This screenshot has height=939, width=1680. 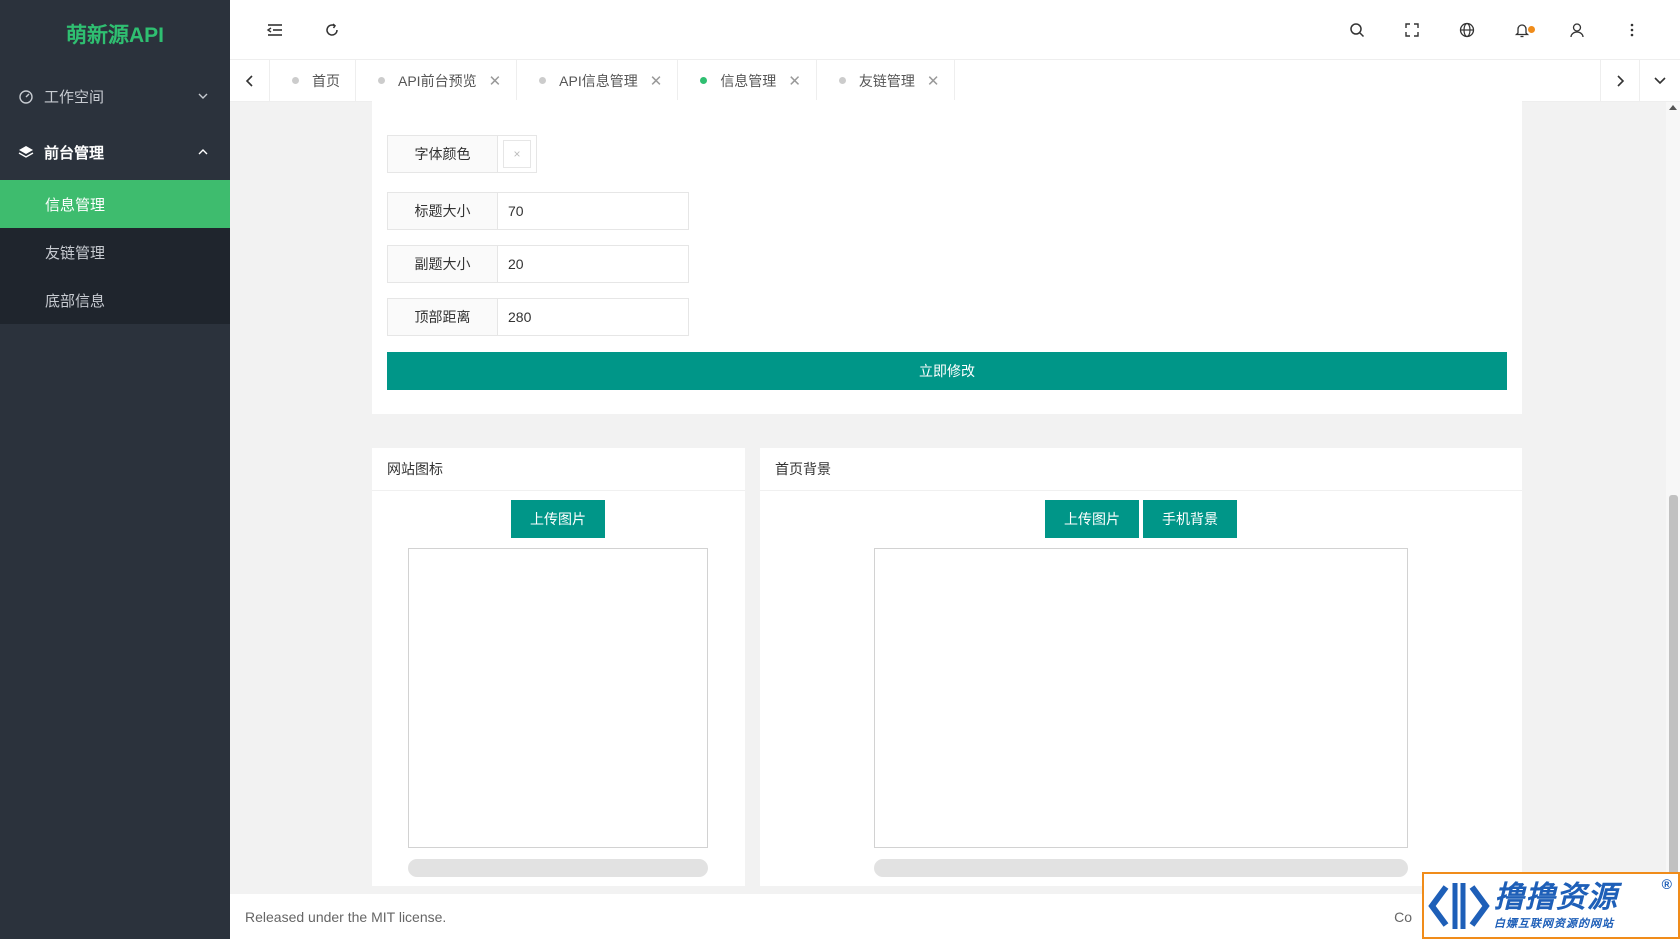 I want to click on top-header, so click(x=955, y=30).